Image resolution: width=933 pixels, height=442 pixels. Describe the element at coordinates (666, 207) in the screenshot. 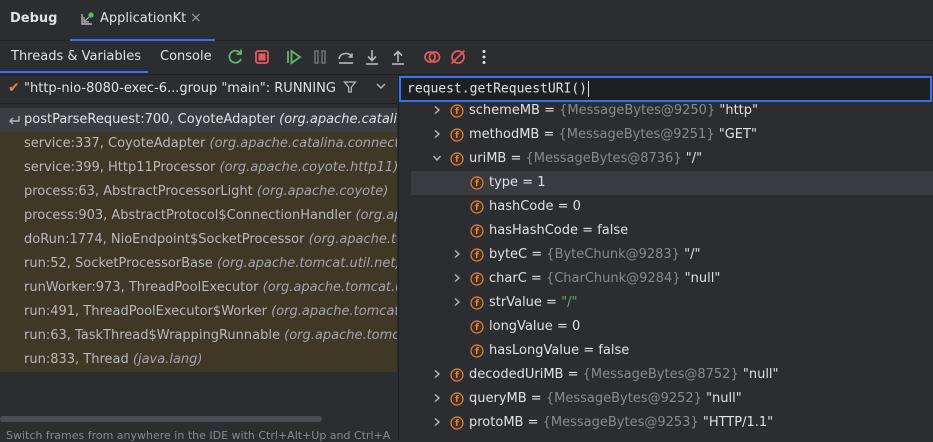

I see `variable-row: f hashCode = 0` at that location.